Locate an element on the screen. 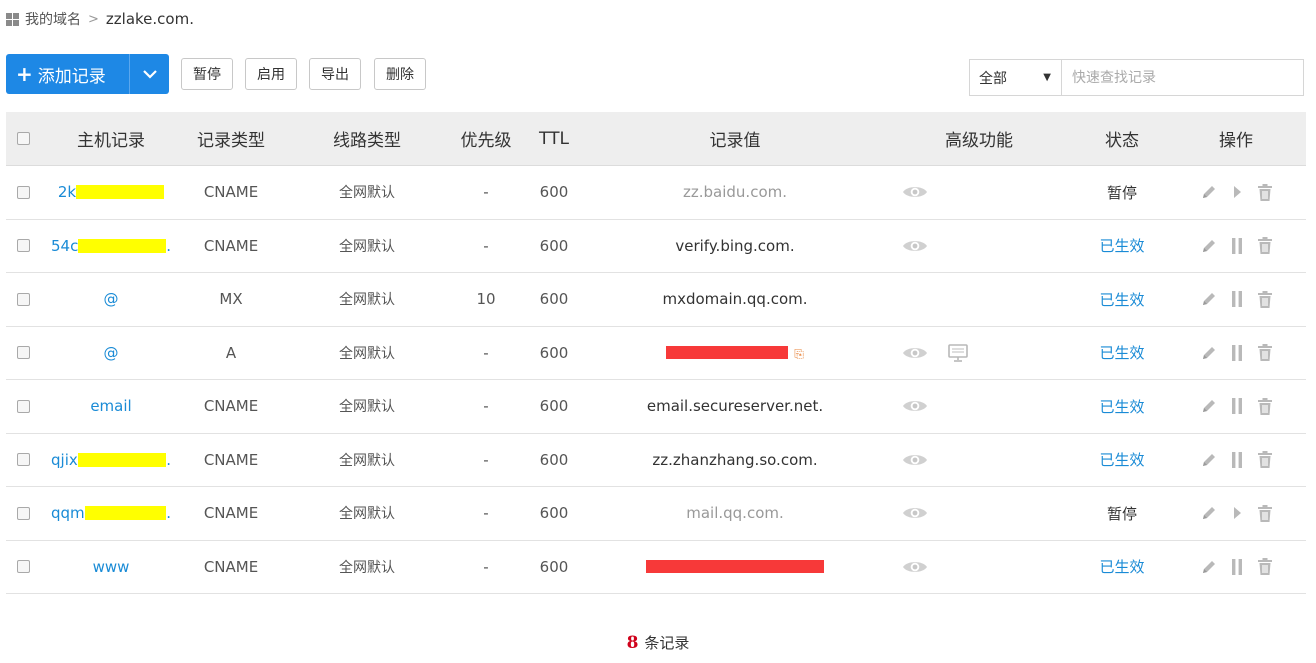 Image resolution: width=1316 pixels, height=663 pixels. search-input is located at coordinates (1182, 77).